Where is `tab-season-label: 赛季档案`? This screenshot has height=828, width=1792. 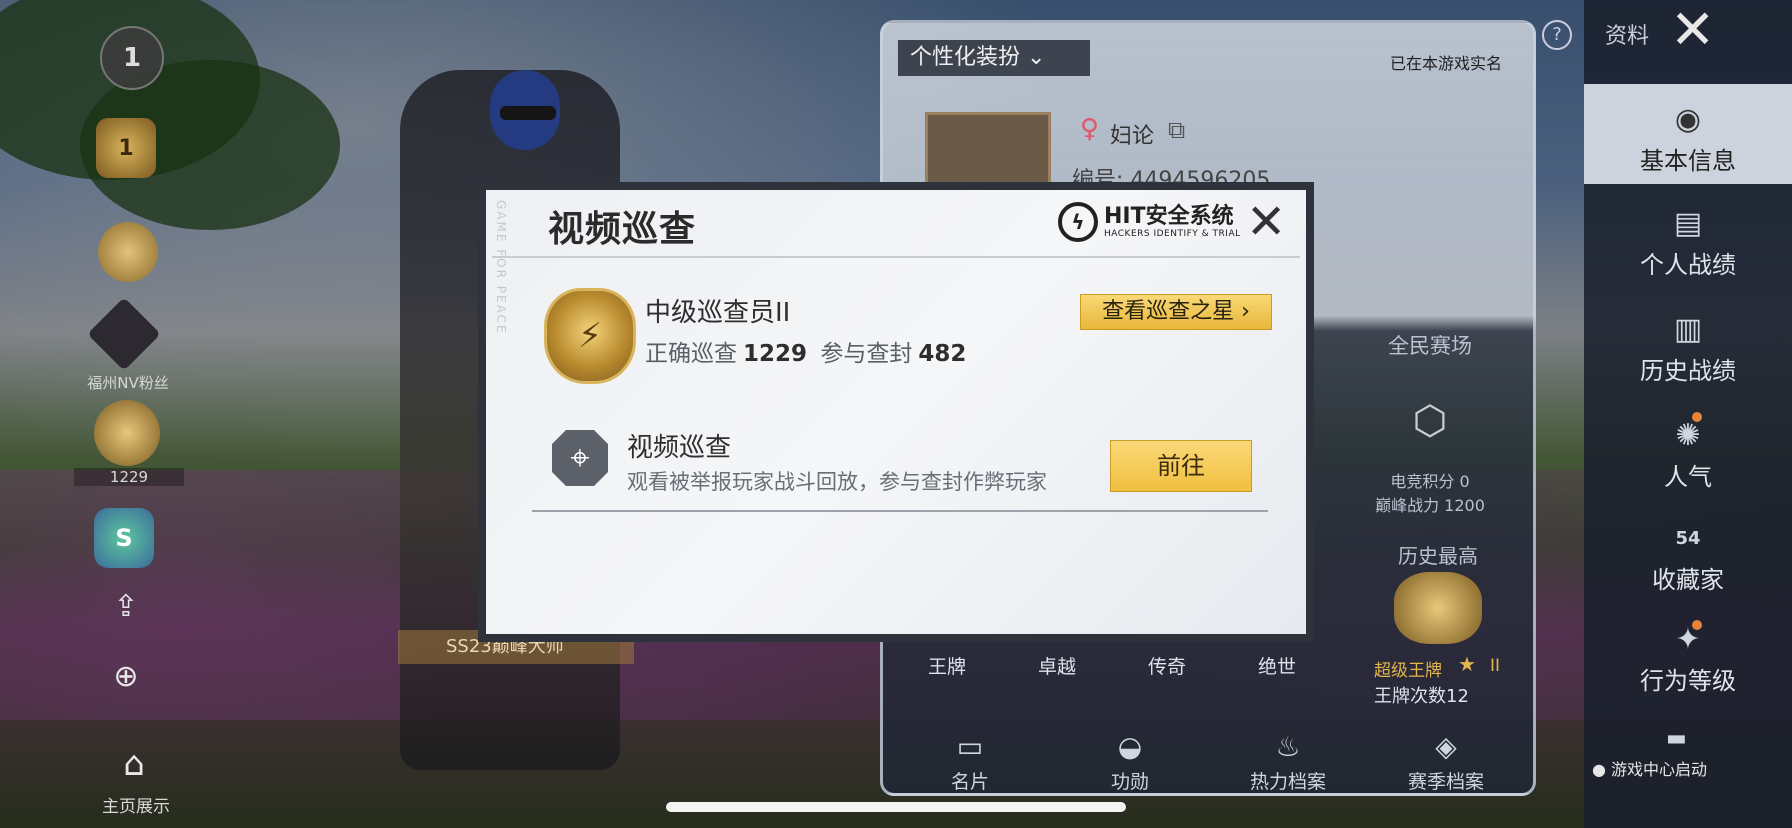 tab-season-label: 赛季档案 is located at coordinates (1445, 782).